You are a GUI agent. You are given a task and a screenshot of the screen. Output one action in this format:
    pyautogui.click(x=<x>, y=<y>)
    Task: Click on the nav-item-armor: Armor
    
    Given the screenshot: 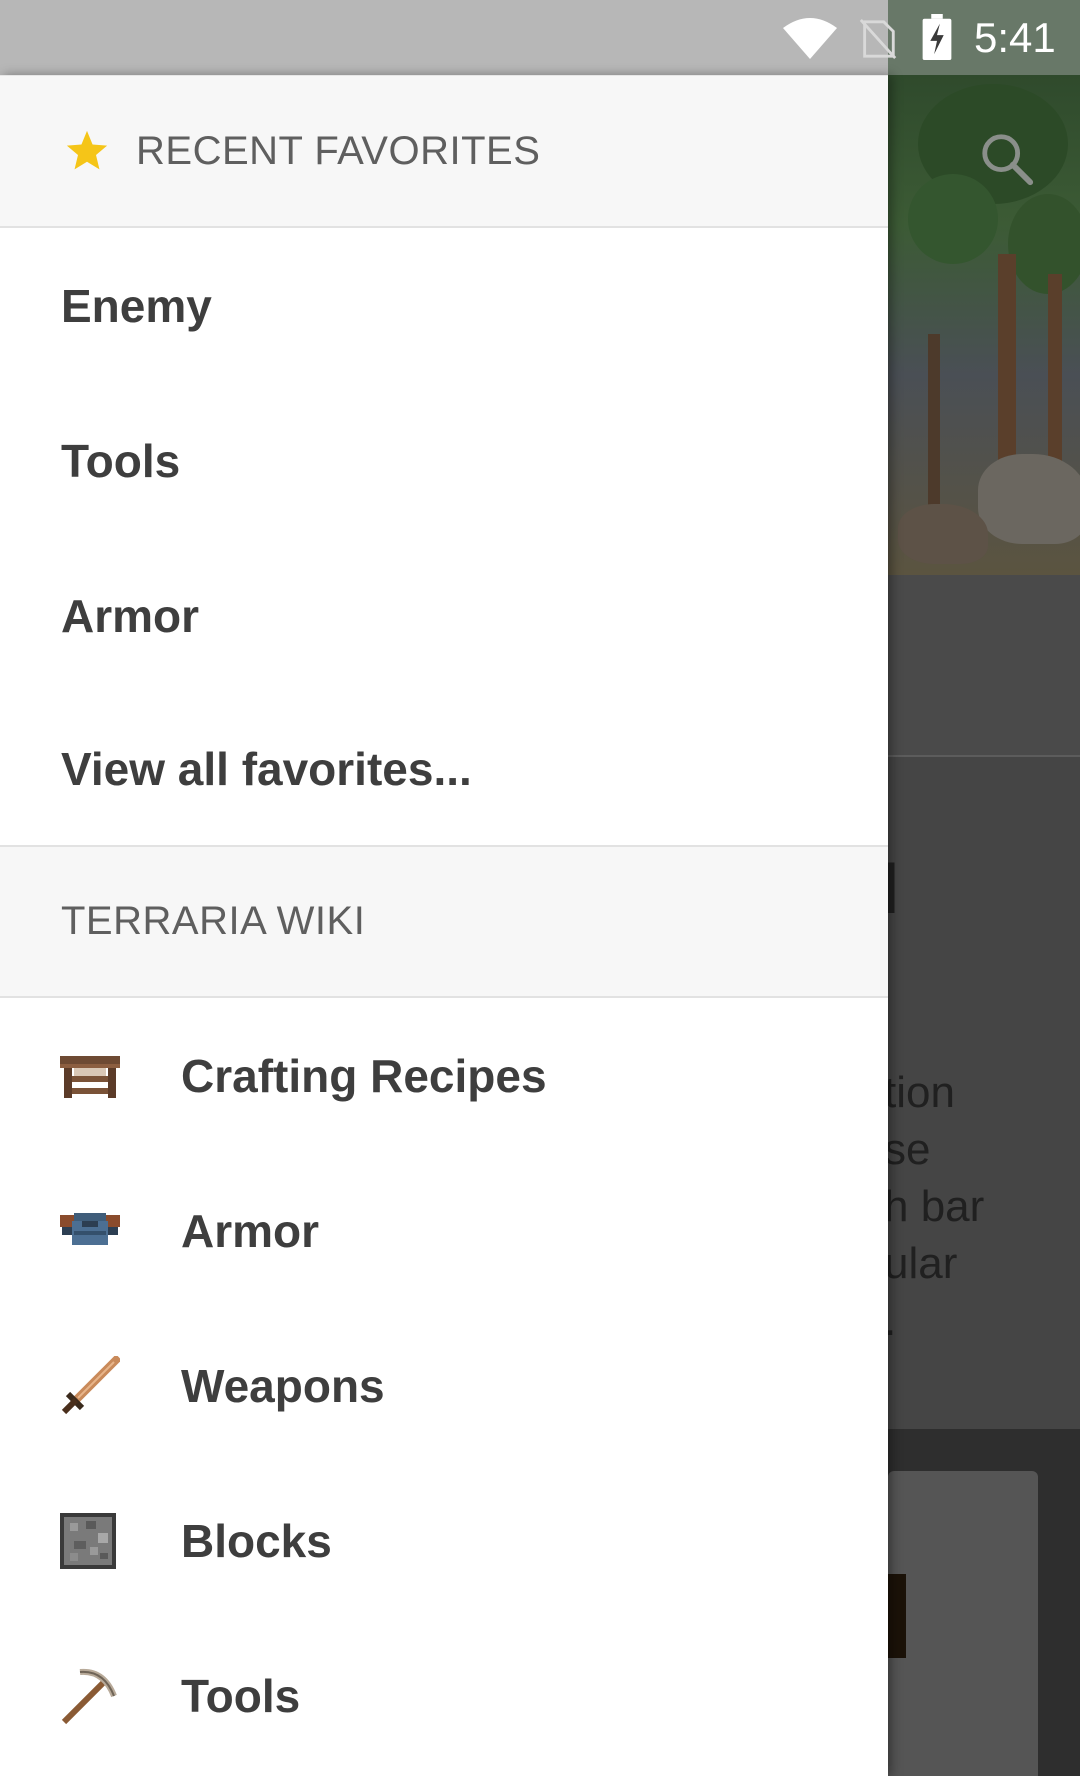 What is the action you would take?
    pyautogui.click(x=444, y=1230)
    